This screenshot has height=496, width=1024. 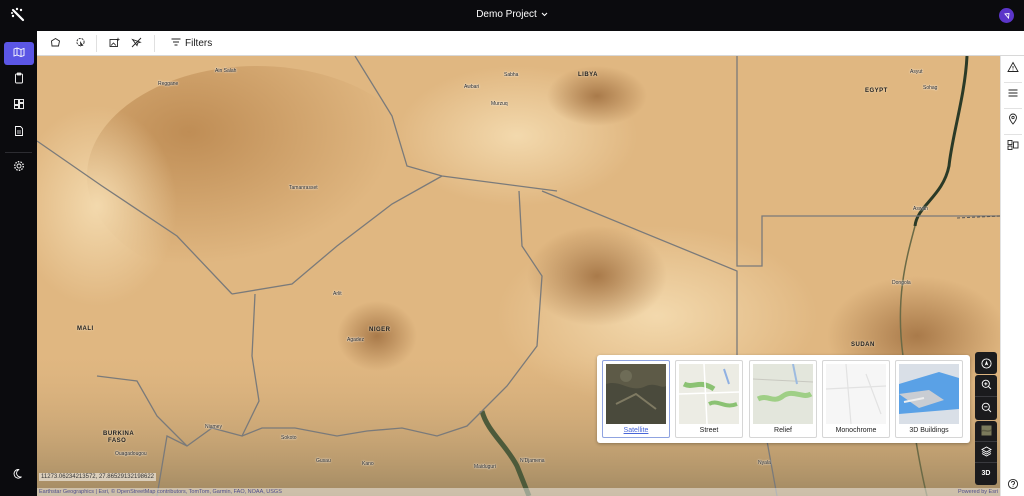 I want to click on polygon-icon, so click(x=55, y=44).